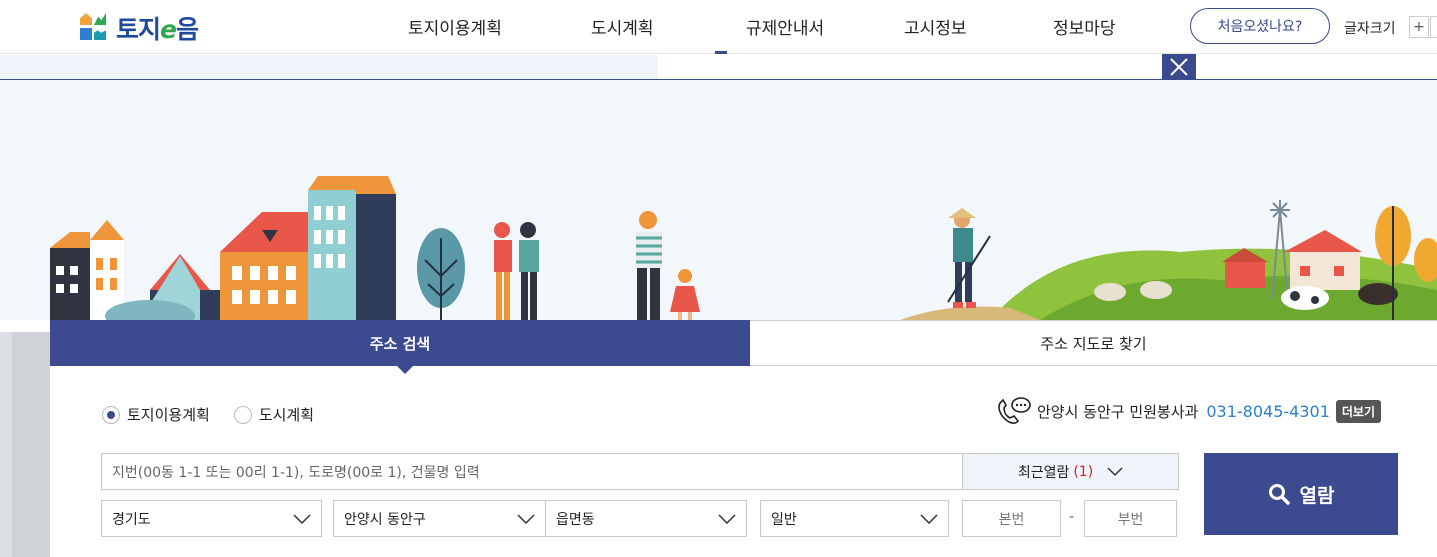  Describe the element at coordinates (1279, 494) in the screenshot. I see `search-icon` at that location.